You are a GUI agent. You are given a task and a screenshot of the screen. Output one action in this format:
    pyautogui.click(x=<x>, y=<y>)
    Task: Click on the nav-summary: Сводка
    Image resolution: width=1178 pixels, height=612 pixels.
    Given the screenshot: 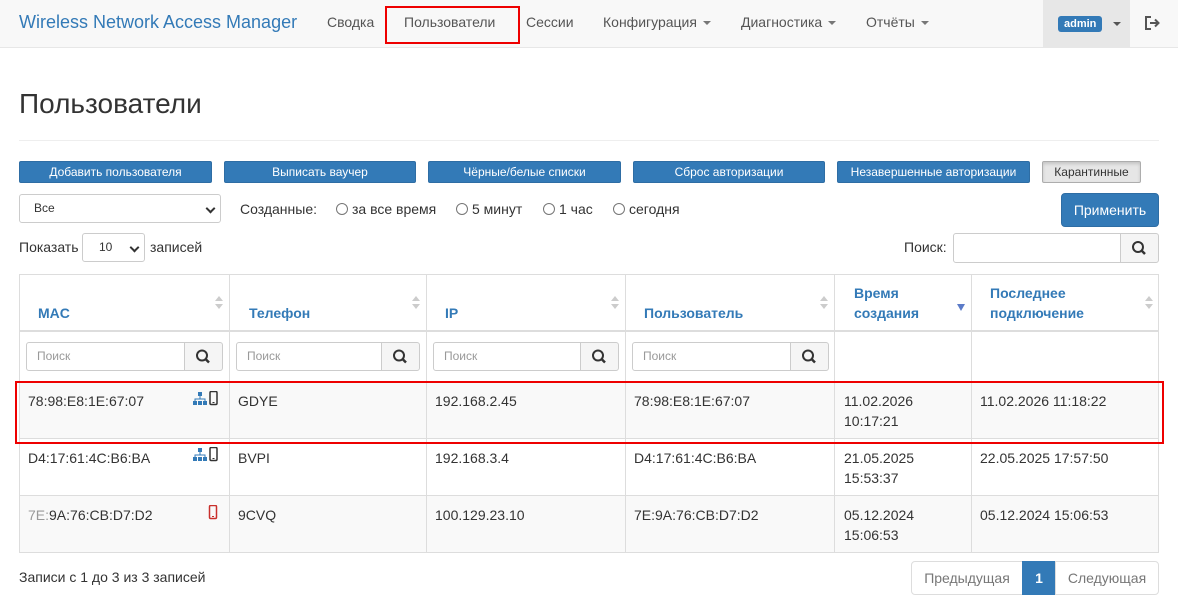 What is the action you would take?
    pyautogui.click(x=350, y=22)
    